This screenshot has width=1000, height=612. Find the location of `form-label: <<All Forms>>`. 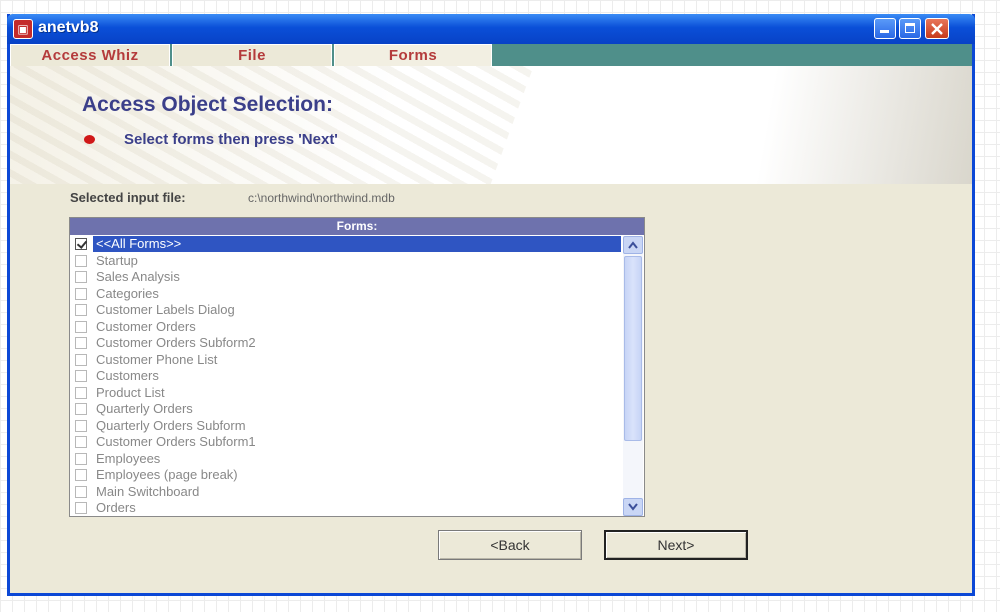

form-label: <<All Forms>> is located at coordinates (357, 244).